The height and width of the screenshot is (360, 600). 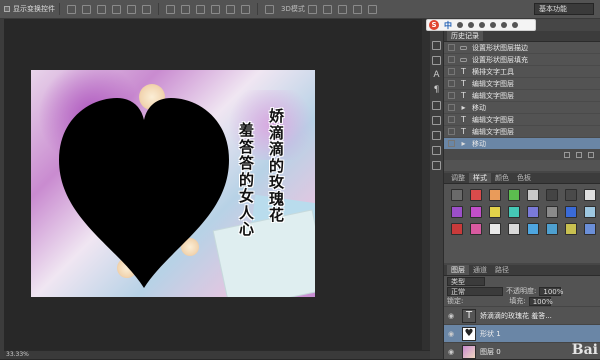 I want to click on ime-toolbar: S 中, so click(x=481, y=25).